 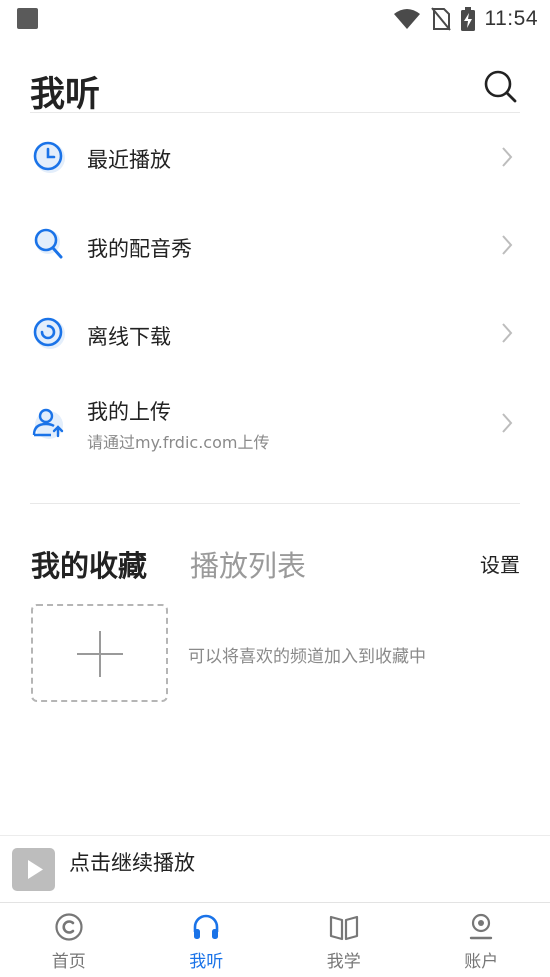 What do you see at coordinates (406, 19) in the screenshot?
I see `wifi-icon` at bounding box center [406, 19].